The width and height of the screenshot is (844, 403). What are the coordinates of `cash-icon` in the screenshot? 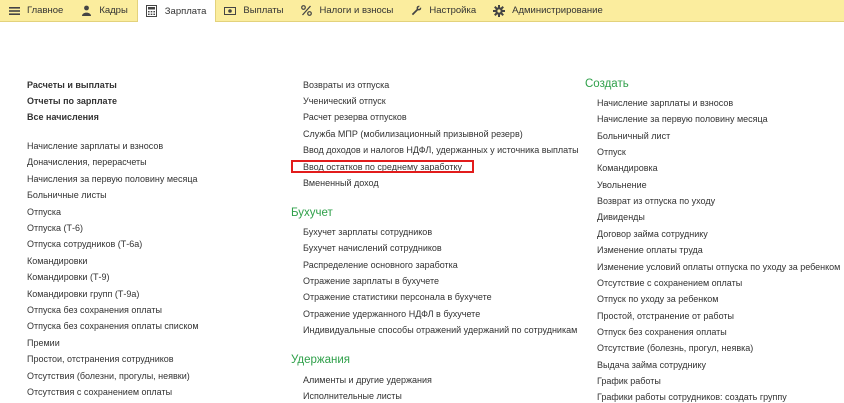 It's located at (230, 11).